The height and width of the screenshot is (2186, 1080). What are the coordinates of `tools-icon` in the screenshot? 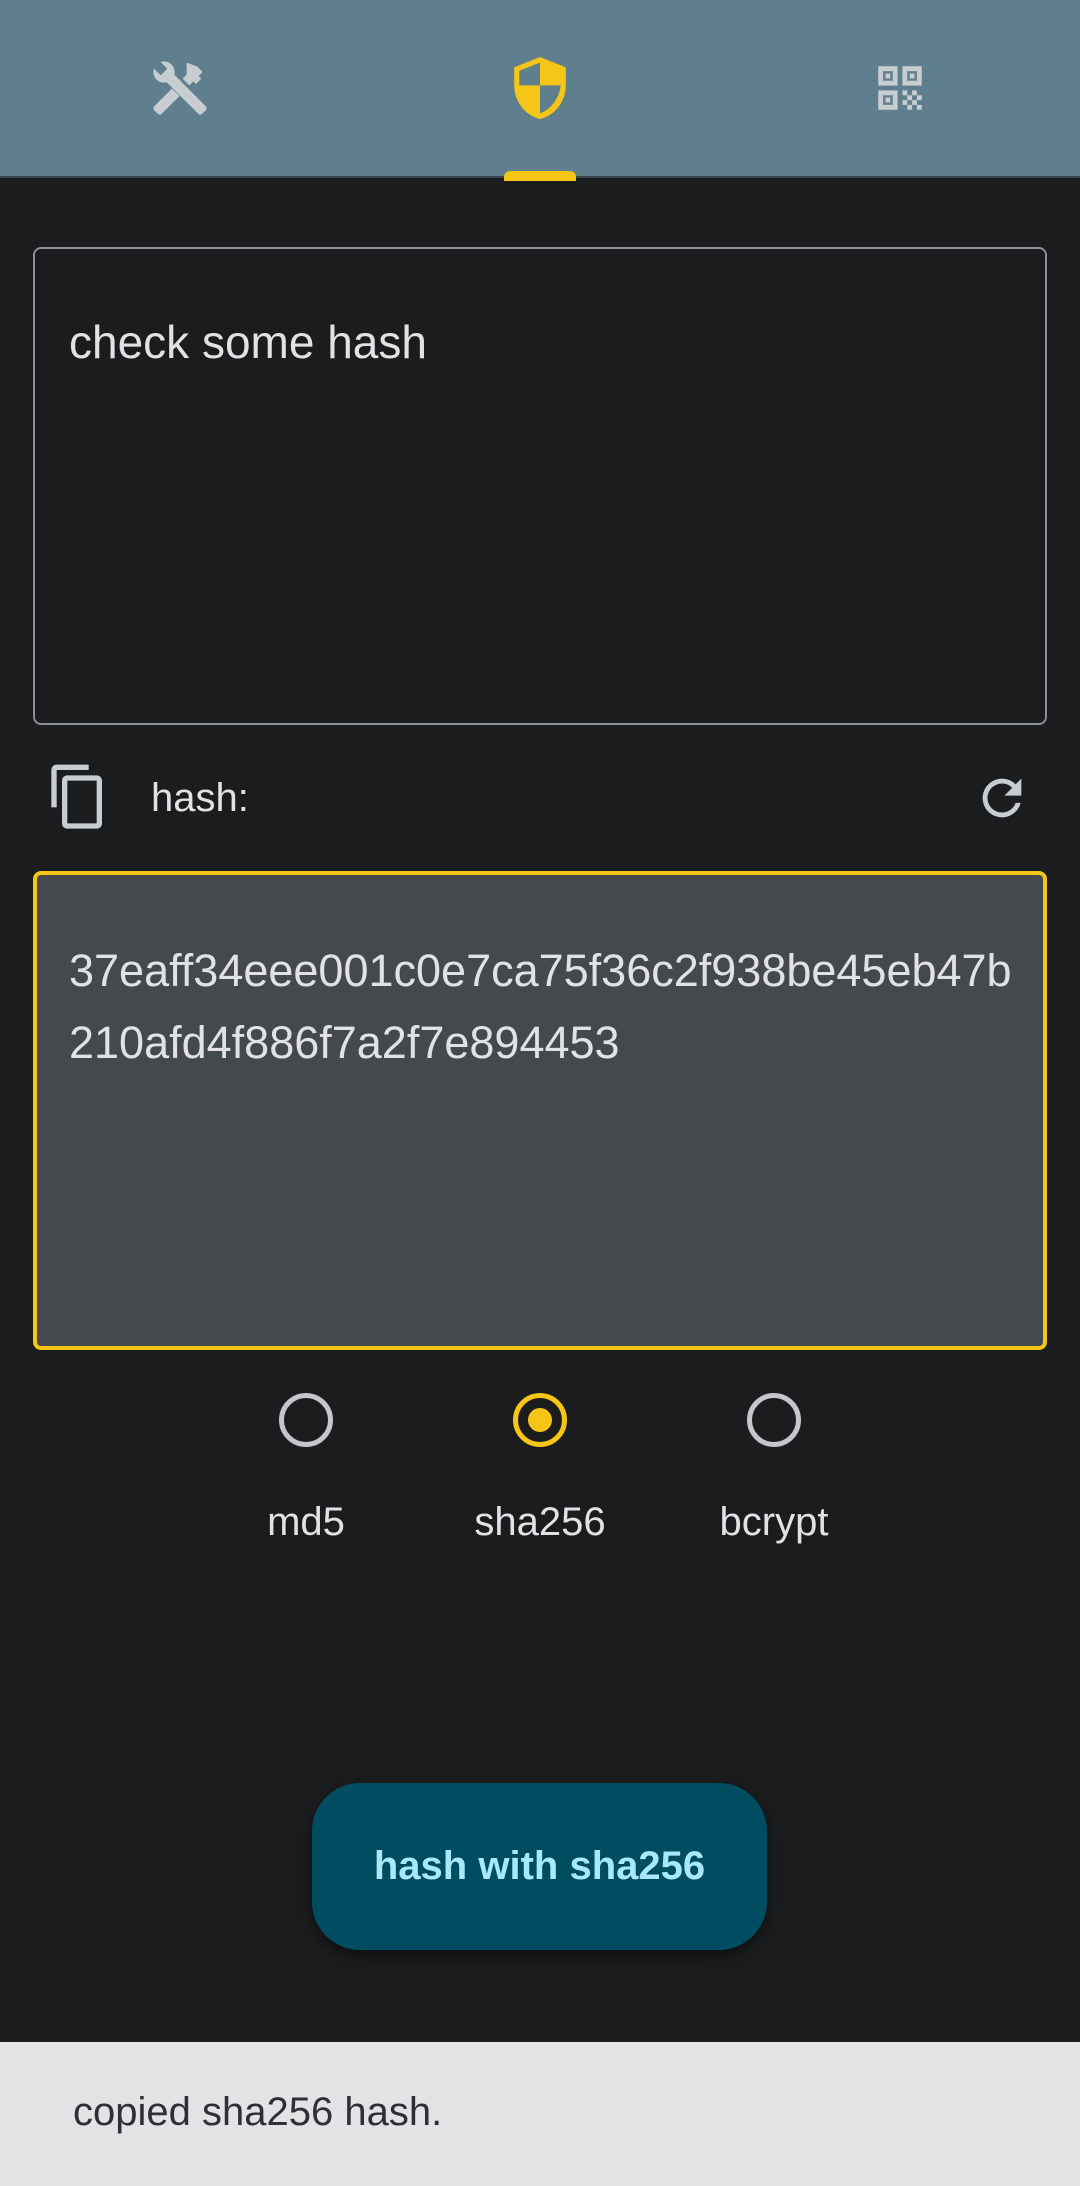 It's located at (180, 88).